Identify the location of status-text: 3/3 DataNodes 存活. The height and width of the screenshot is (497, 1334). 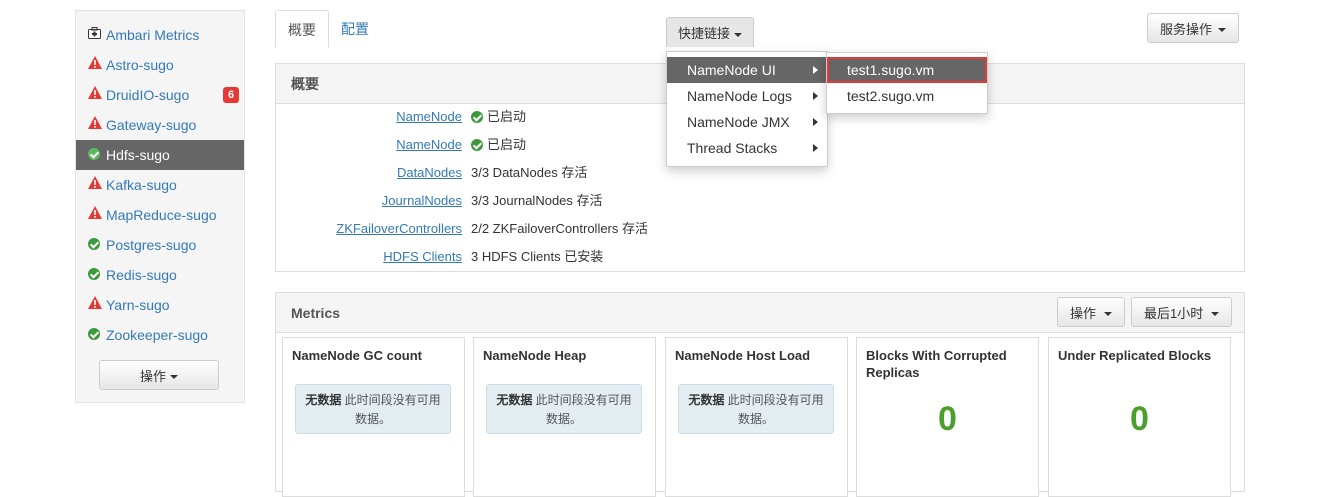
(529, 172).